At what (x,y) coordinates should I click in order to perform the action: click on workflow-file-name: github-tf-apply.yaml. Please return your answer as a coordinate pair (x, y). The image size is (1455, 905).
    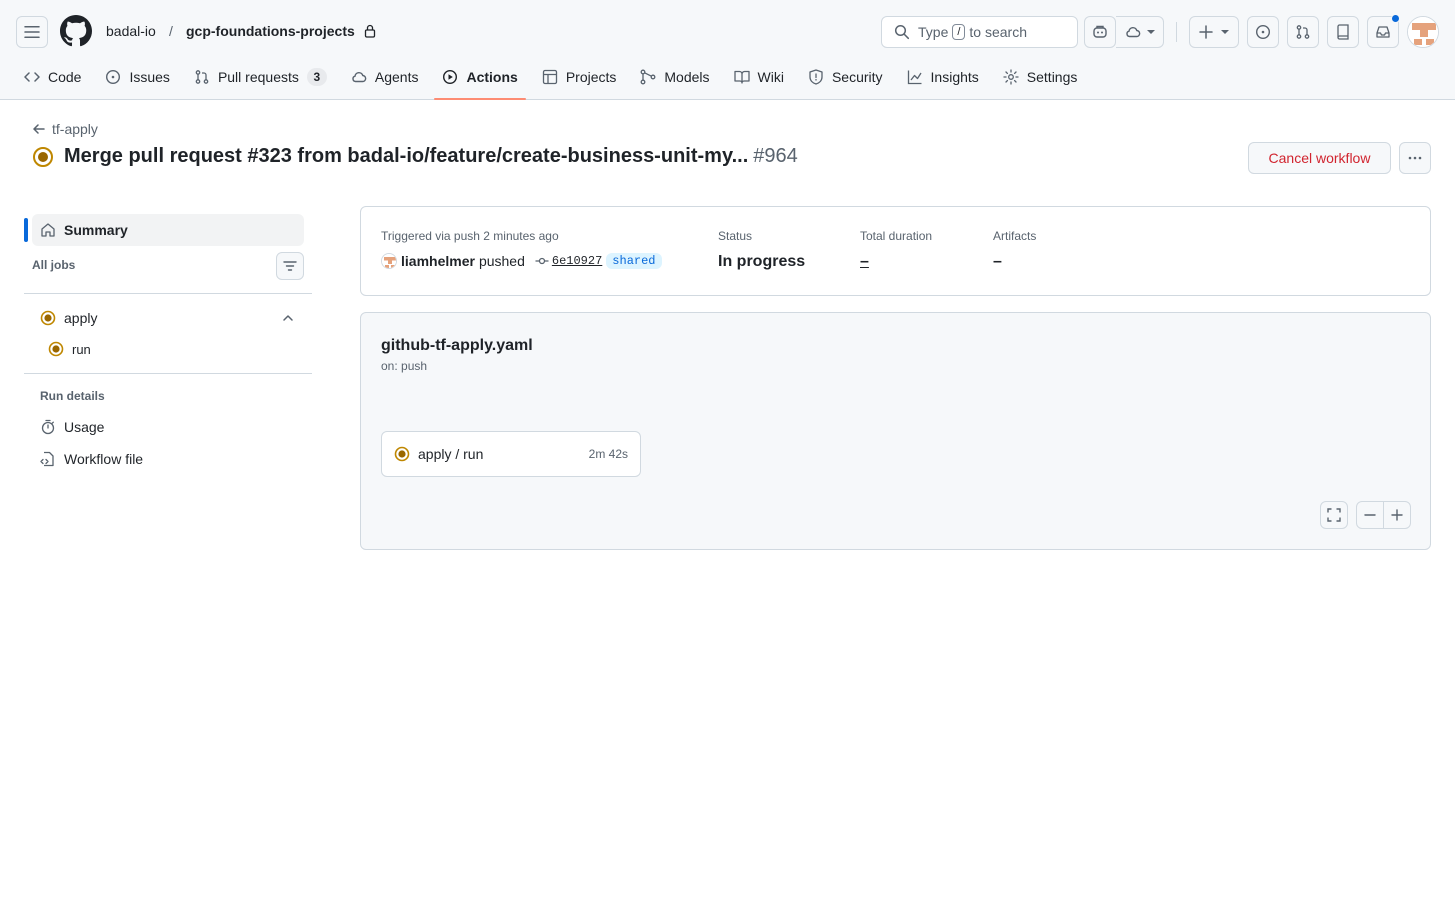
    Looking at the image, I should click on (457, 345).